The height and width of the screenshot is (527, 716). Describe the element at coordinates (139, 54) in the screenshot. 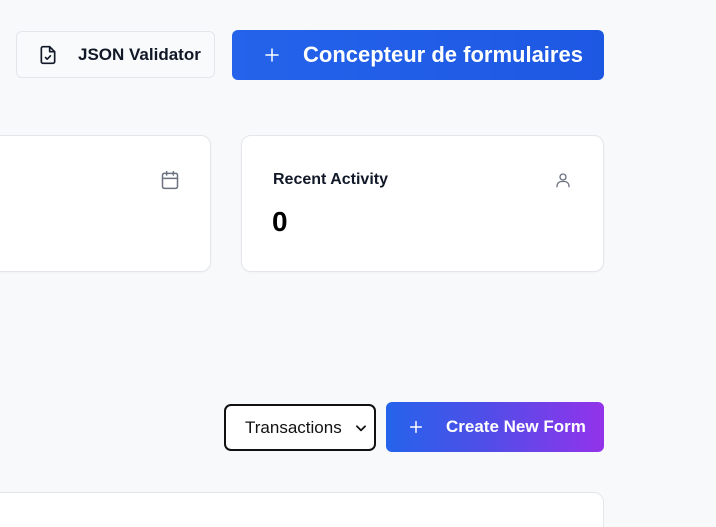

I see `json-validator-label: JSON Validator` at that location.